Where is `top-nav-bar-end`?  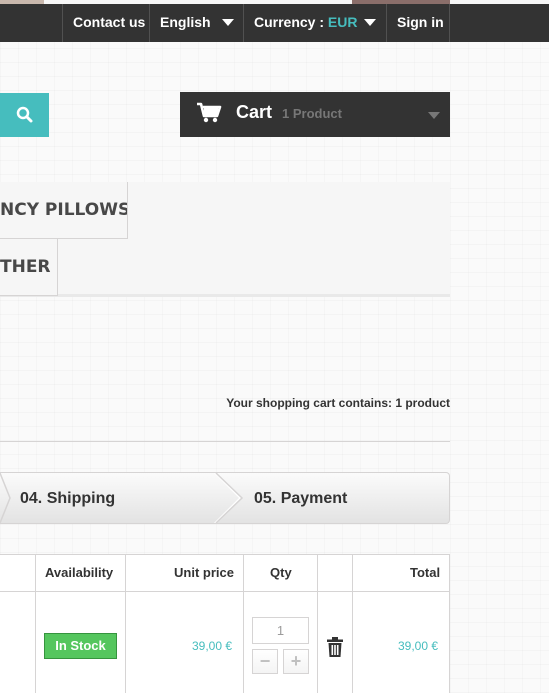
top-nav-bar-end is located at coordinates (499, 23).